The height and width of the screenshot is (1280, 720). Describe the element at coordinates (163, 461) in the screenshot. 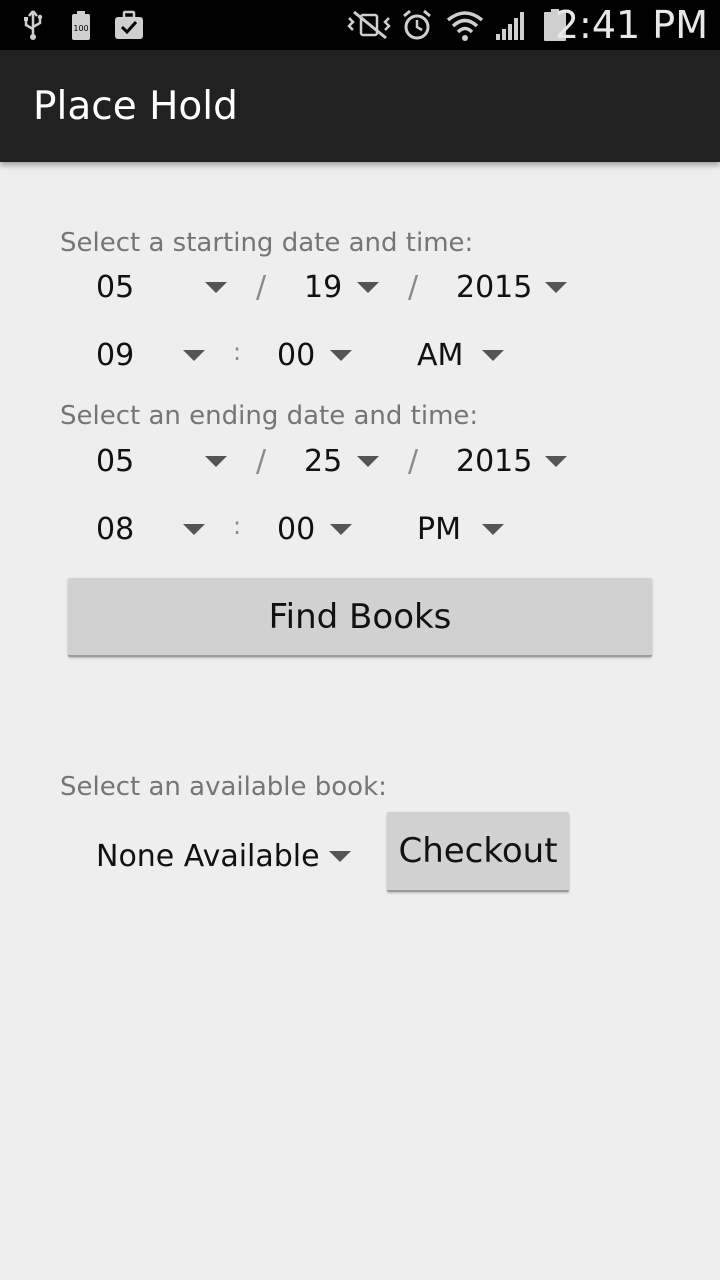

I see `end-month-spinner: 05` at that location.